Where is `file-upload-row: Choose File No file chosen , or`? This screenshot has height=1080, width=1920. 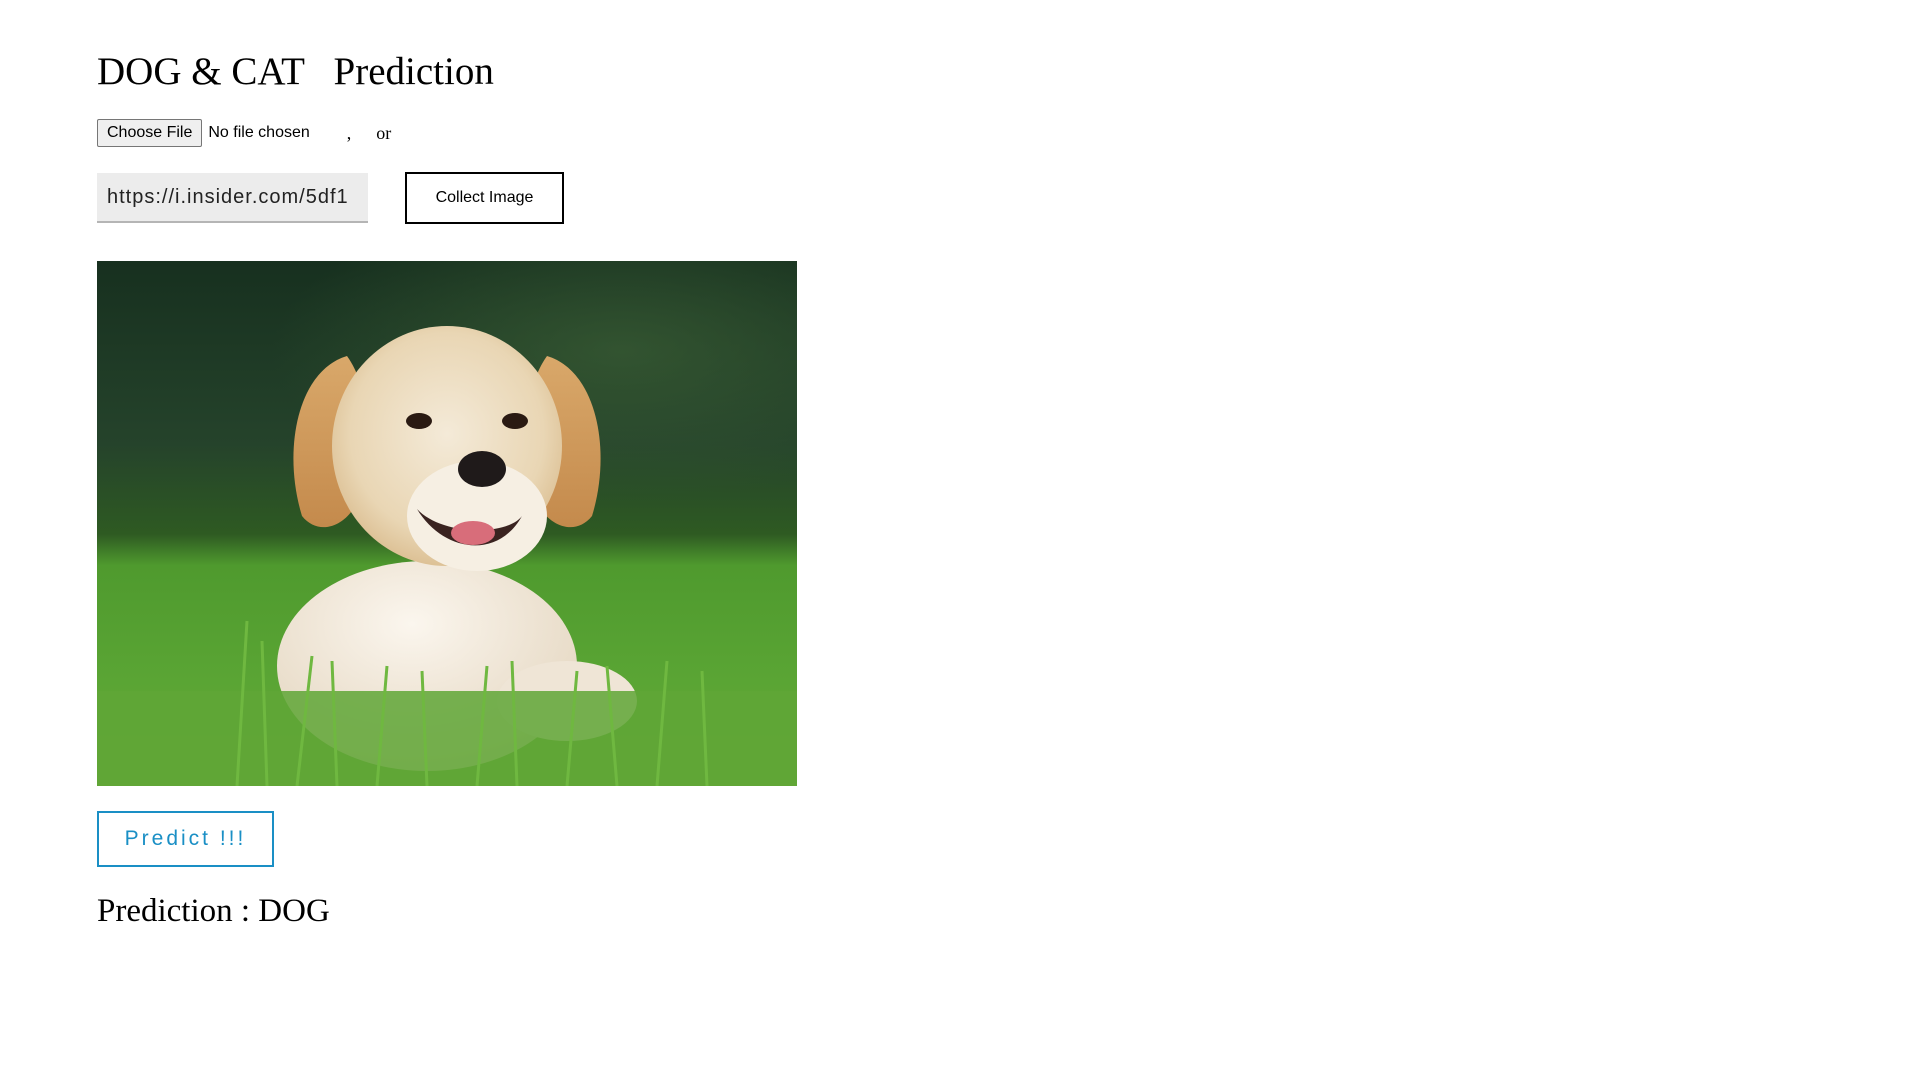 file-upload-row: Choose File No file chosen , or is located at coordinates (244, 133).